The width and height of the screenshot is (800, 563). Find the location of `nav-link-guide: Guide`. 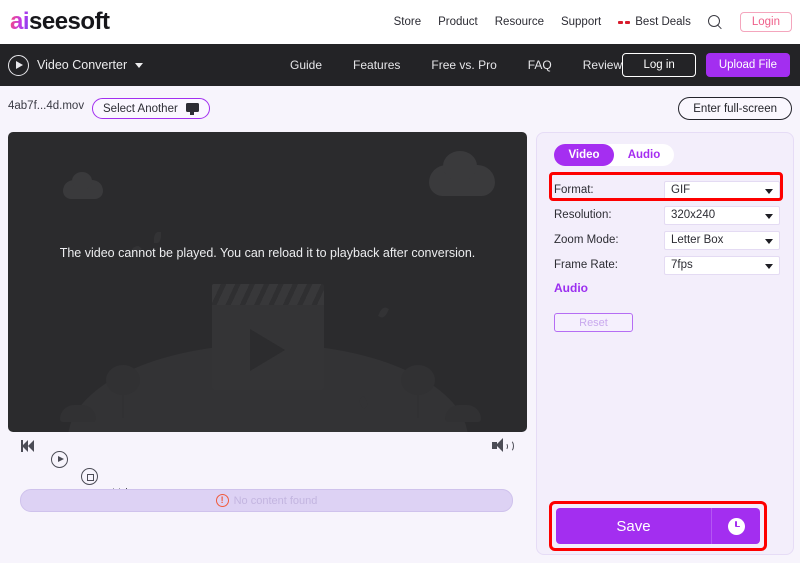

nav-link-guide: Guide is located at coordinates (306, 65).